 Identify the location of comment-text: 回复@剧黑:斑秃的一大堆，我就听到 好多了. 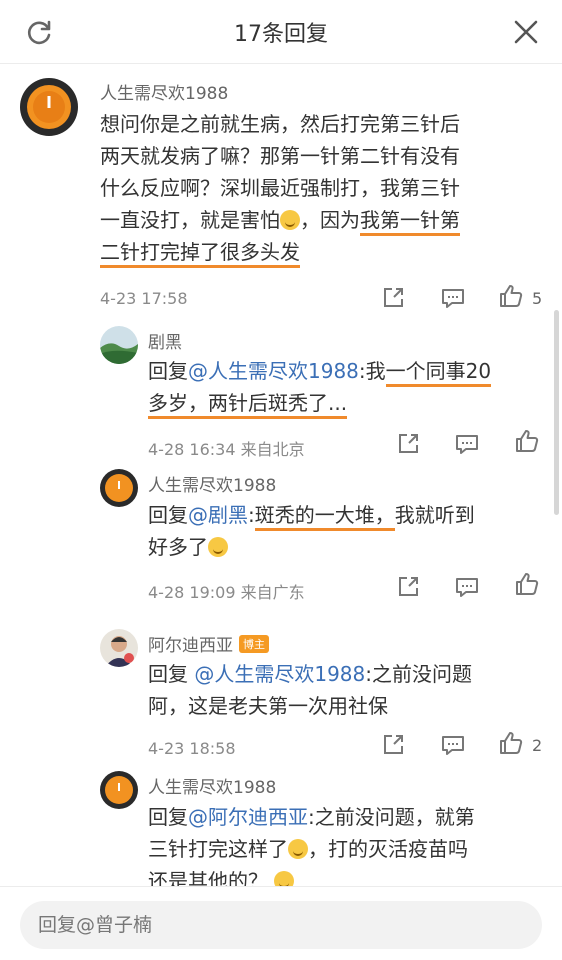
(311, 531).